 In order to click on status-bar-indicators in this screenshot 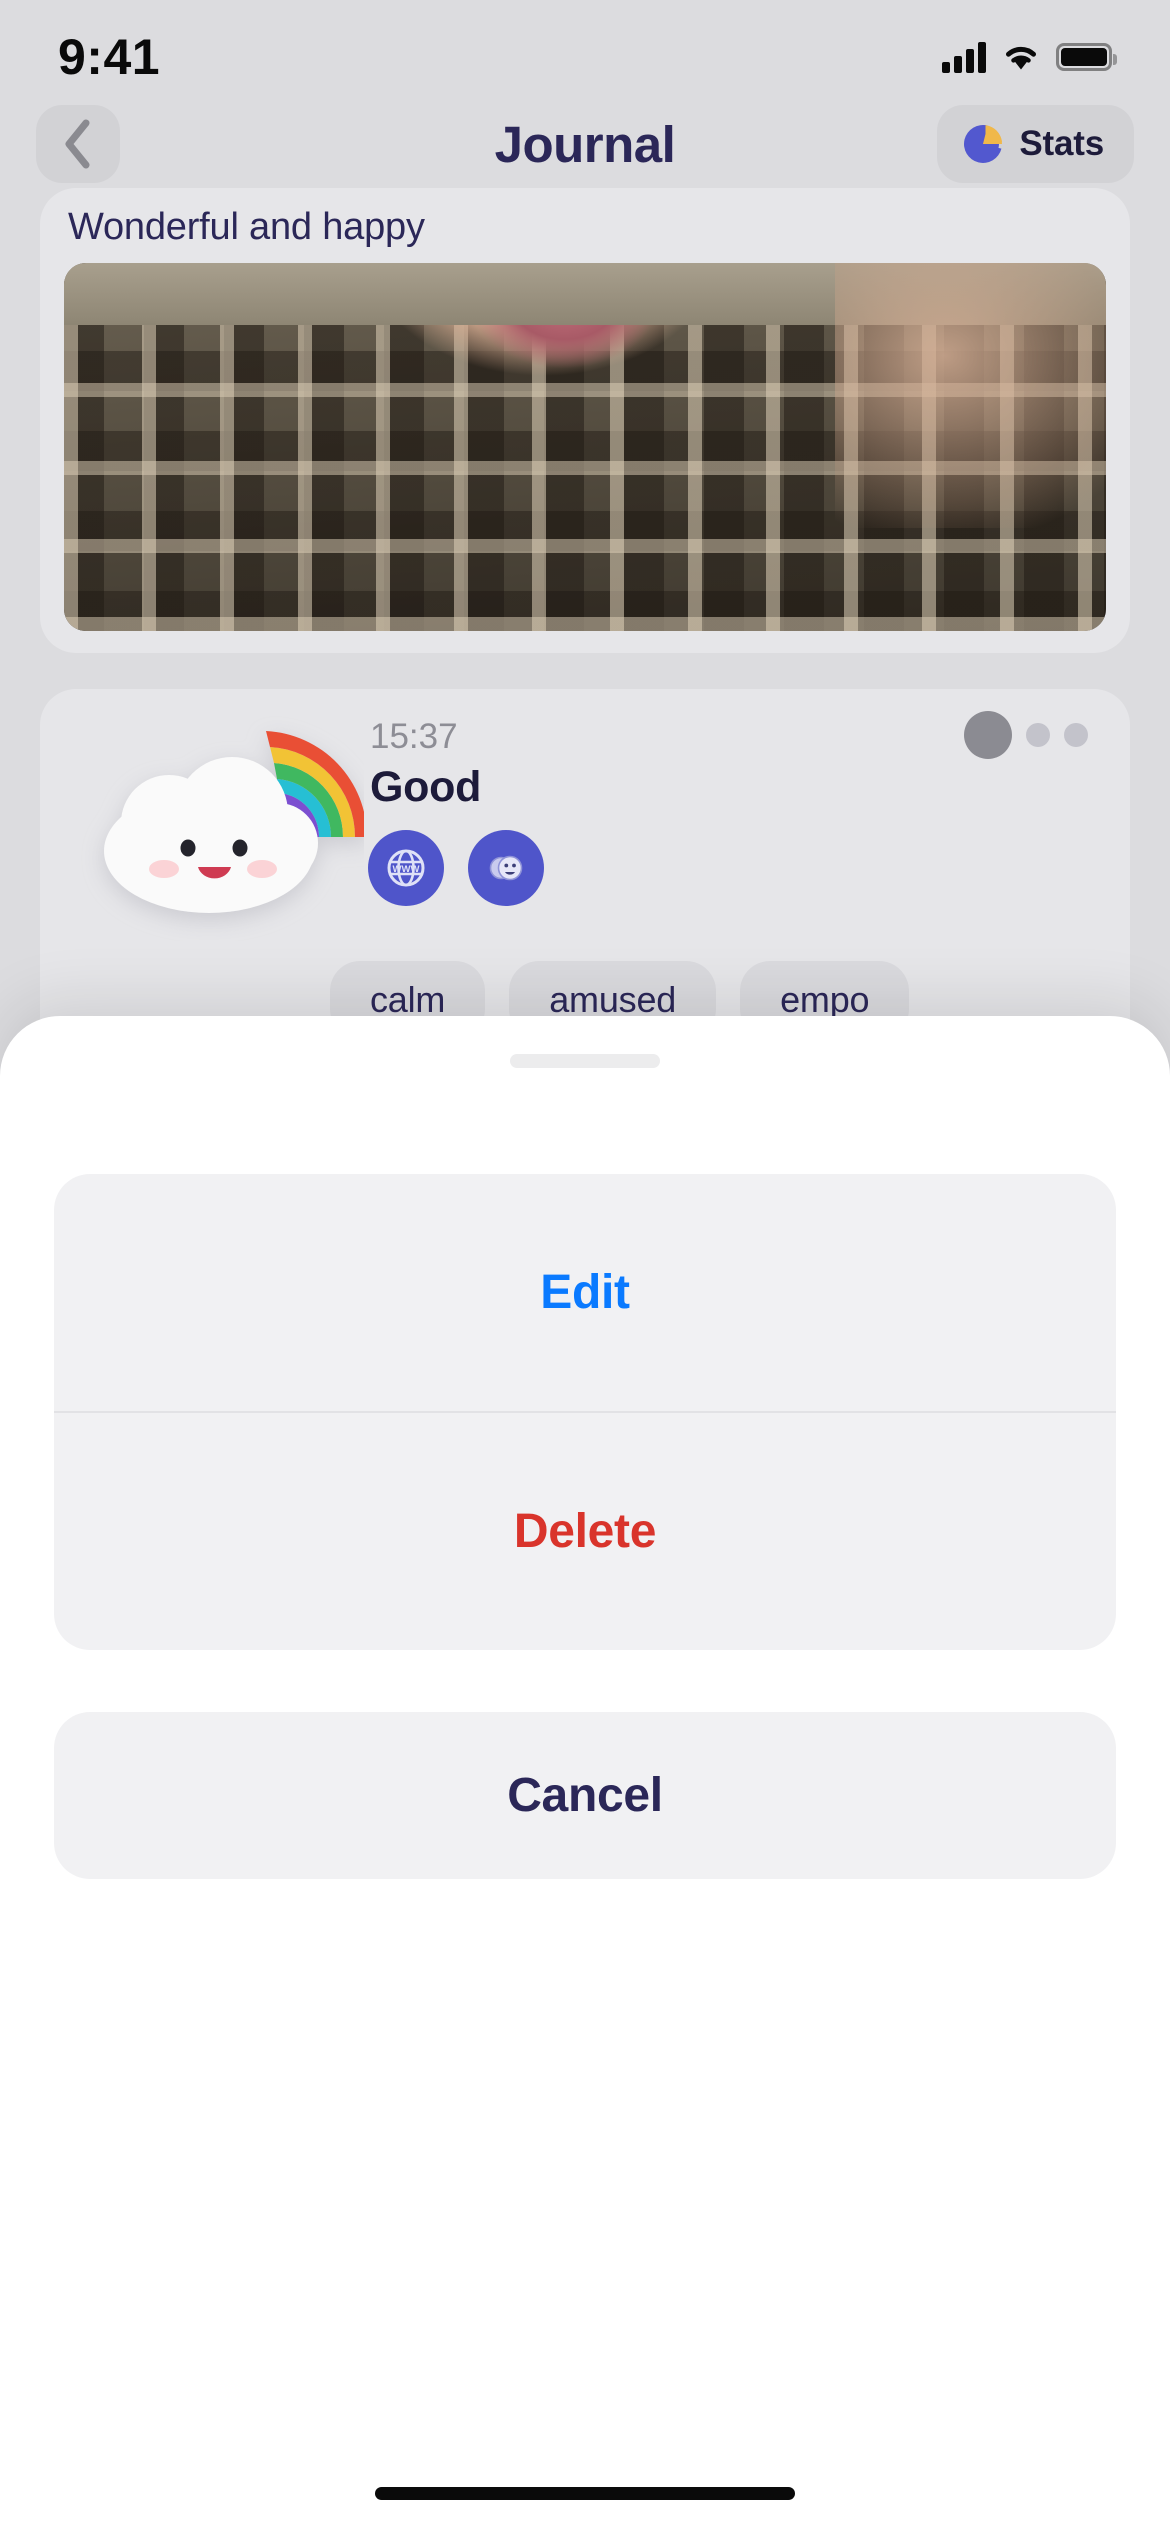, I will do `click(1029, 57)`.